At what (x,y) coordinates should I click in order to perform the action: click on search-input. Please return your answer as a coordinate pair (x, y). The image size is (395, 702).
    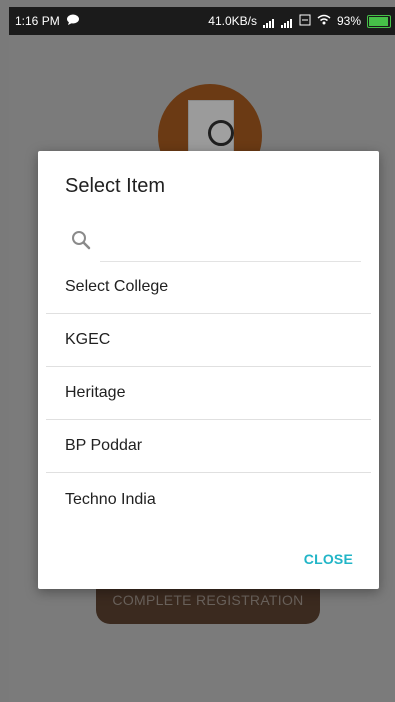
    Looking at the image, I should click on (230, 246).